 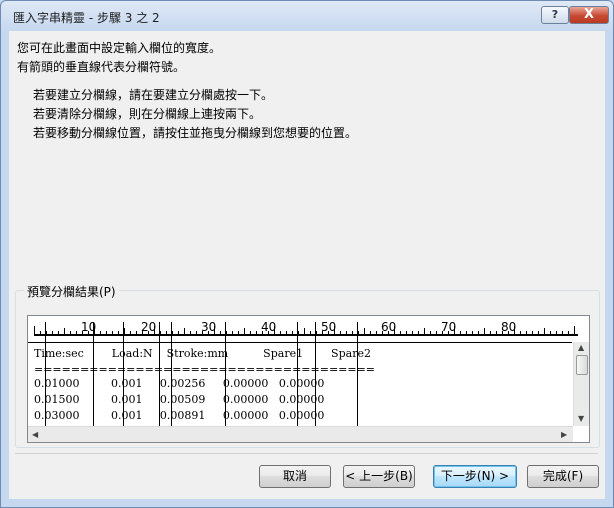 I want to click on cancel-button: 取消, so click(x=295, y=476).